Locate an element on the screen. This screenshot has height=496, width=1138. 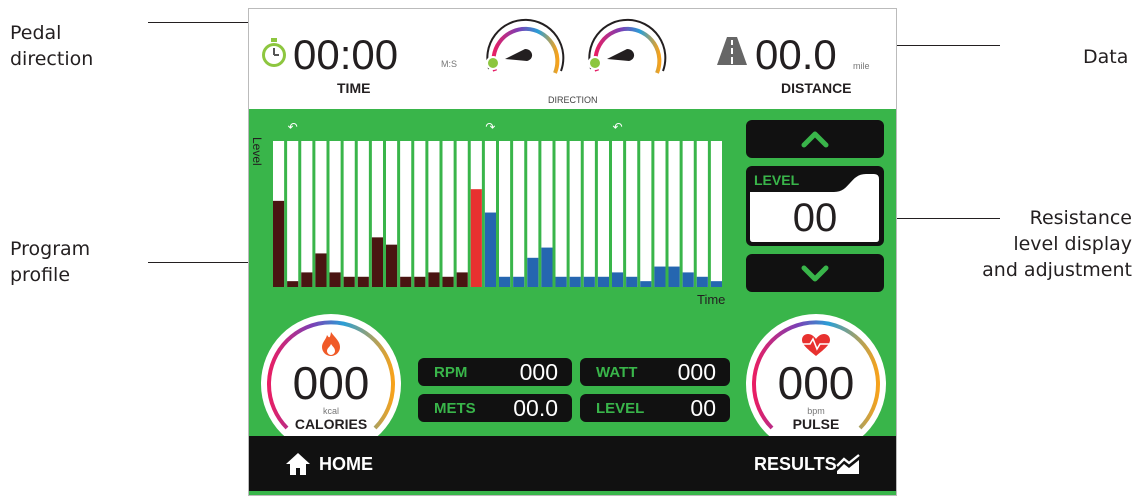
level-down-button is located at coordinates (815, 273).